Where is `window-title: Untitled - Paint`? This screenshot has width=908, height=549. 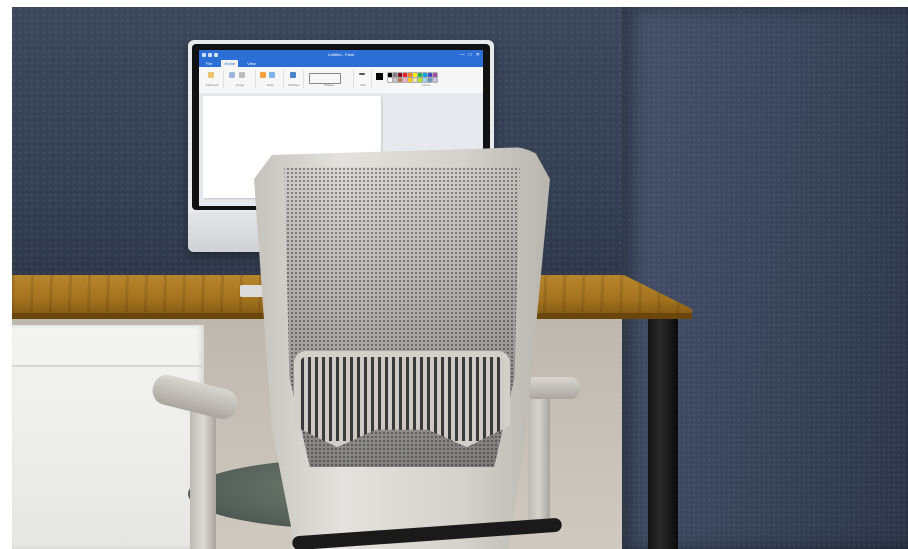 window-title: Untitled - Paint is located at coordinates (341, 54).